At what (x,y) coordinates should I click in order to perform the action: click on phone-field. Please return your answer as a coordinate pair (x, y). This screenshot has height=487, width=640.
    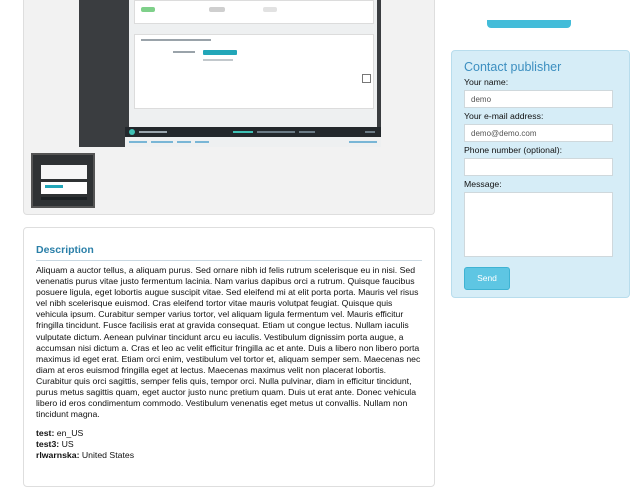
    Looking at the image, I should click on (538, 167).